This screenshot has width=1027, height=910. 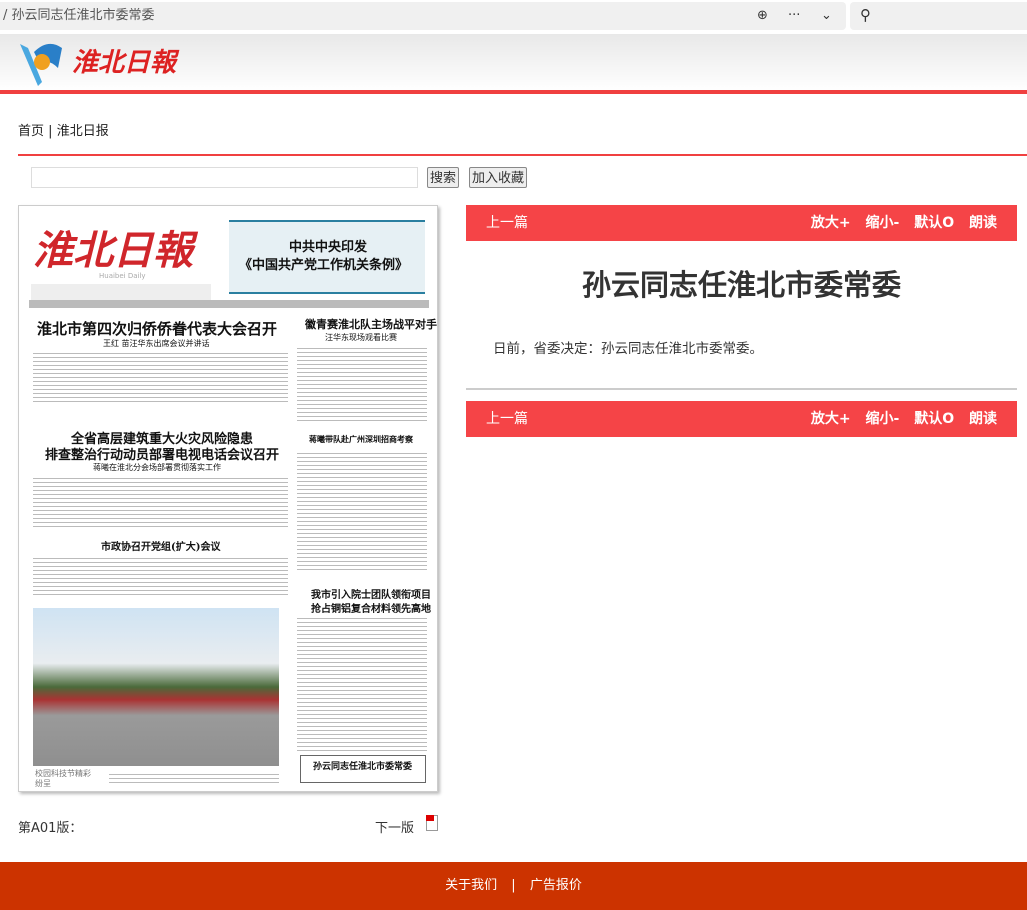 I want to click on breadcrumb: 首页 | 淮北日报, so click(x=63, y=129).